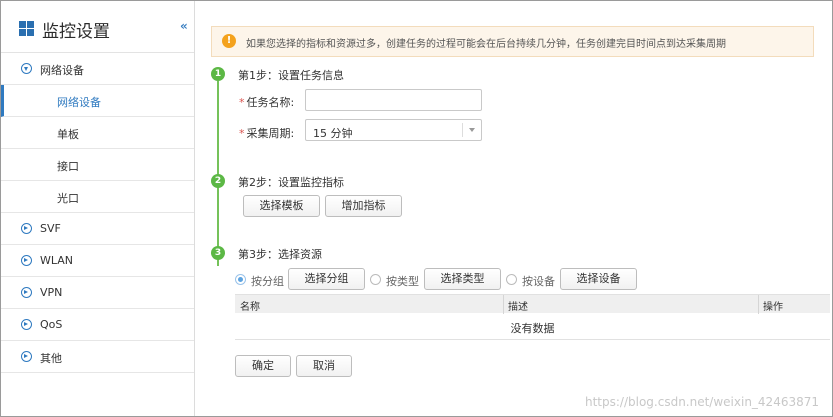 The width and height of the screenshot is (833, 417). I want to click on sidebar-subitem-board: 单板, so click(97, 133).